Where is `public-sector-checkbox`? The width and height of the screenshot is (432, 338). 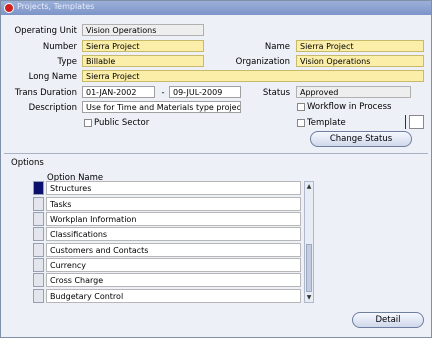 public-sector-checkbox is located at coordinates (88, 123).